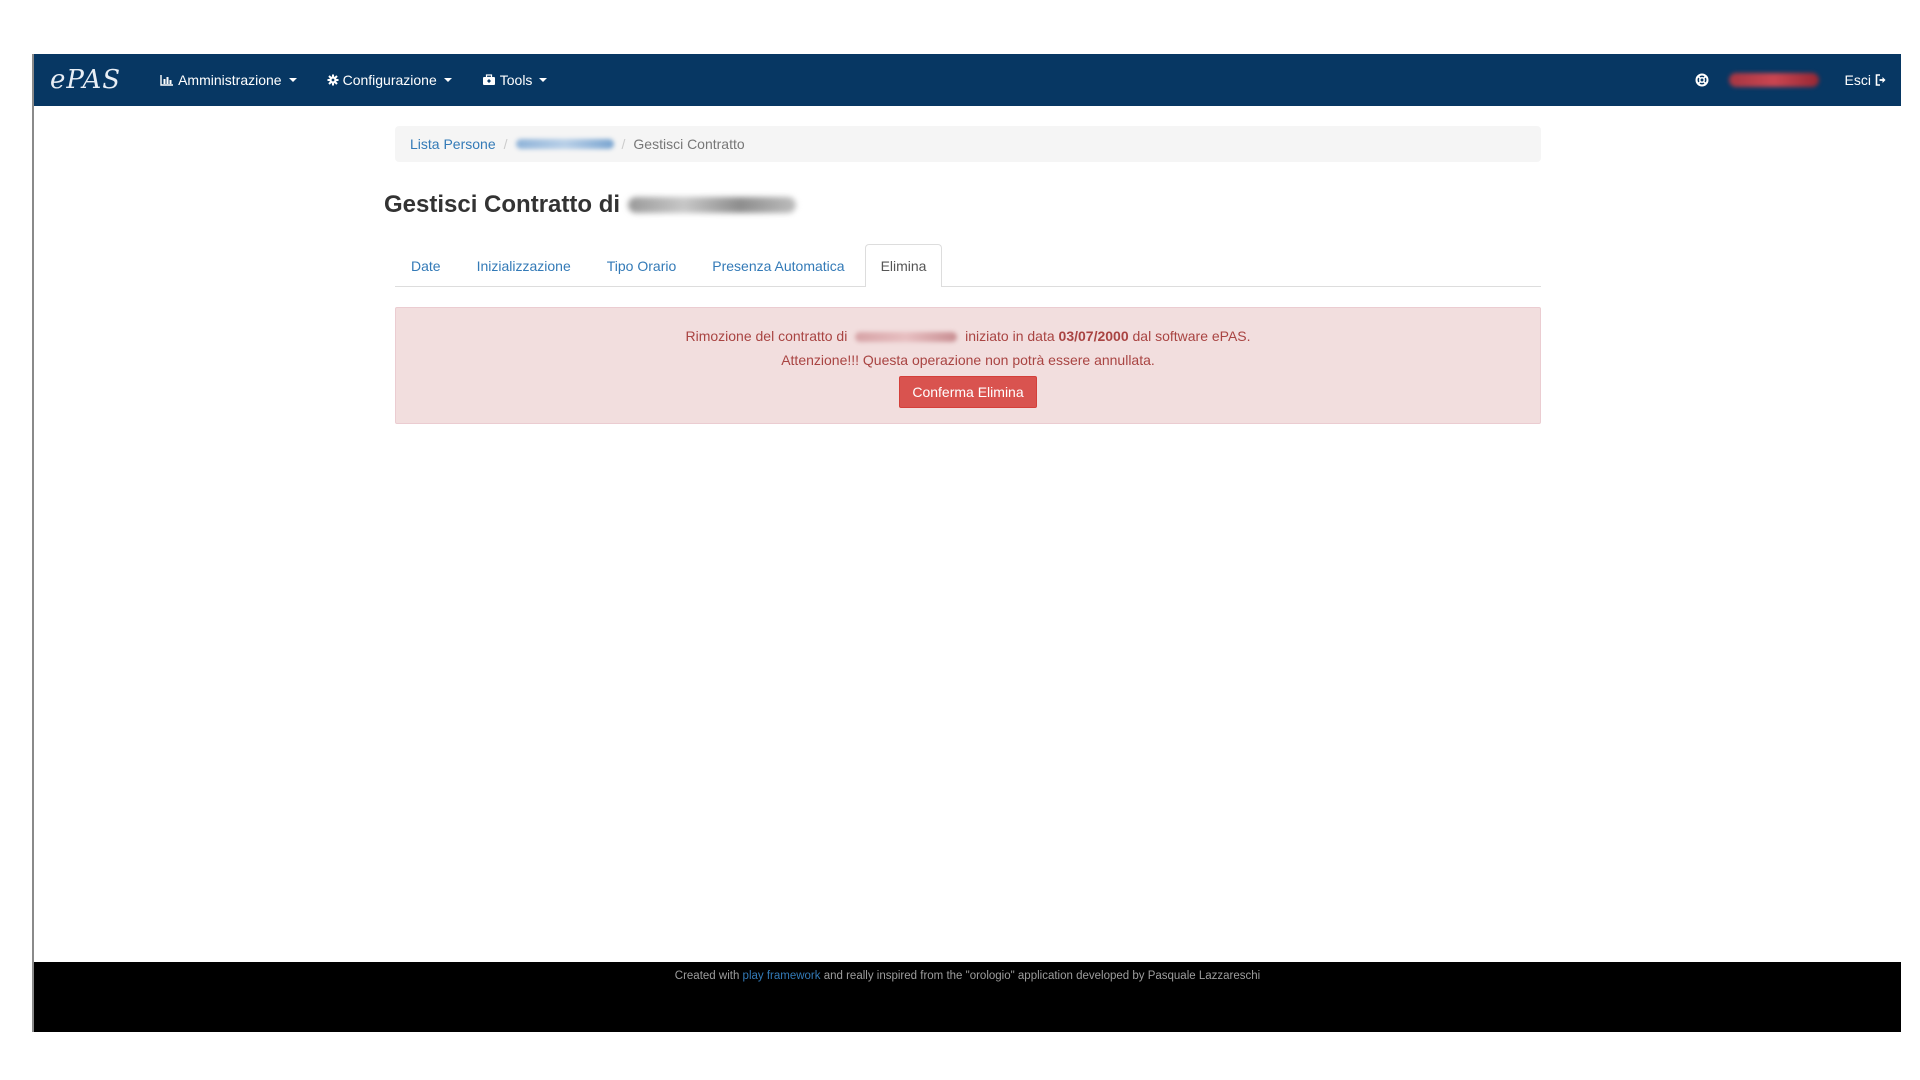  Describe the element at coordinates (167, 80) in the screenshot. I see `bar-chart-icon` at that location.